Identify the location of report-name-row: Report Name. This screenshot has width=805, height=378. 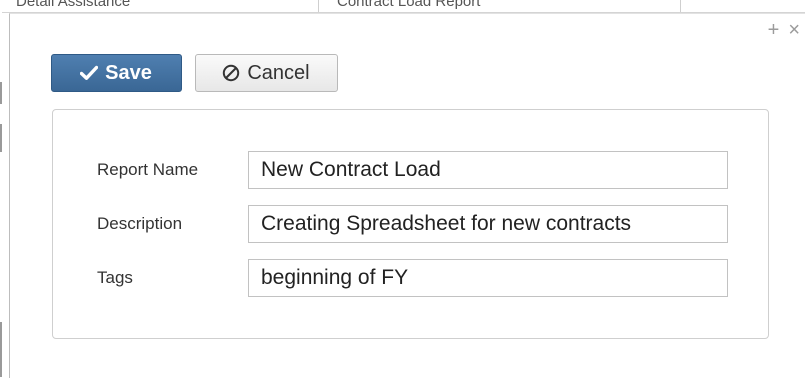
(410, 171).